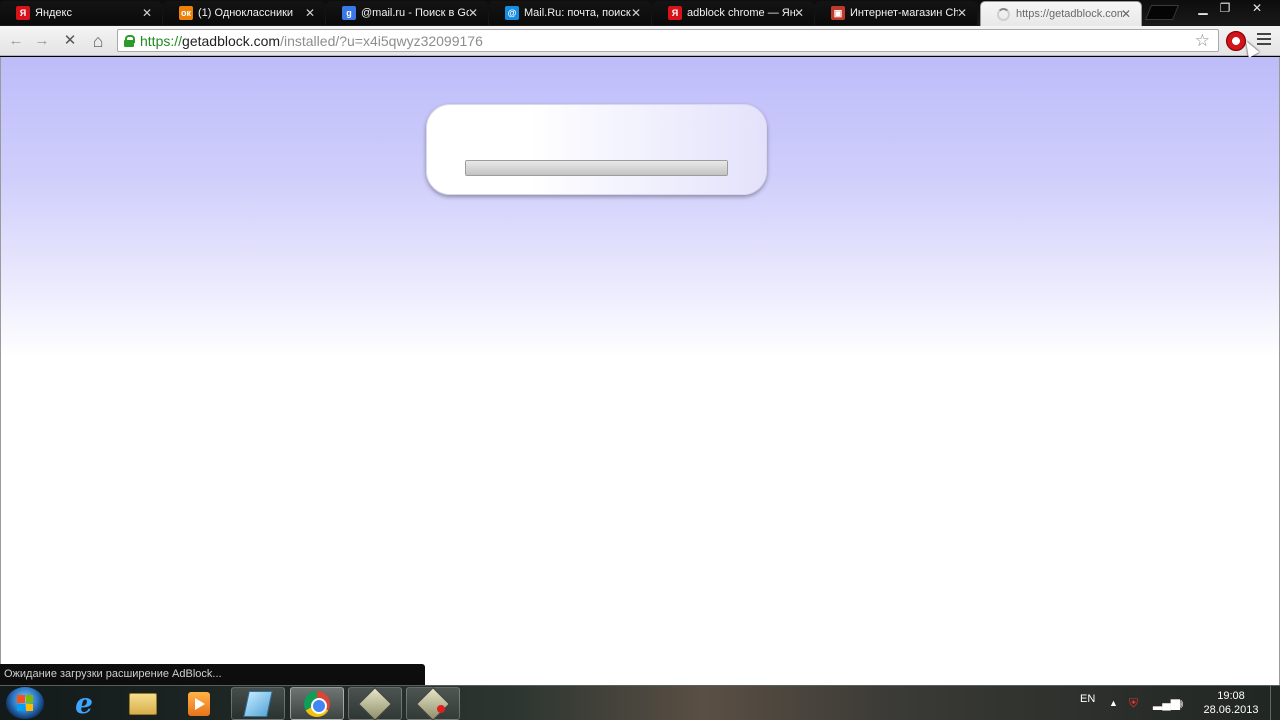  I want to click on taskbar-notepad, so click(258, 703).